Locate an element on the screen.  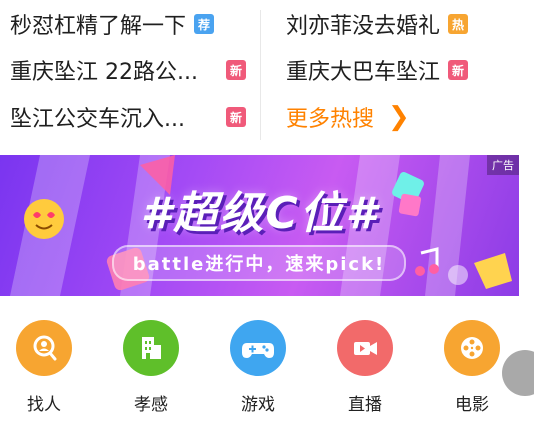
hot-search-item: 重庆坠江 22路公... 新 is located at coordinates (128, 70).